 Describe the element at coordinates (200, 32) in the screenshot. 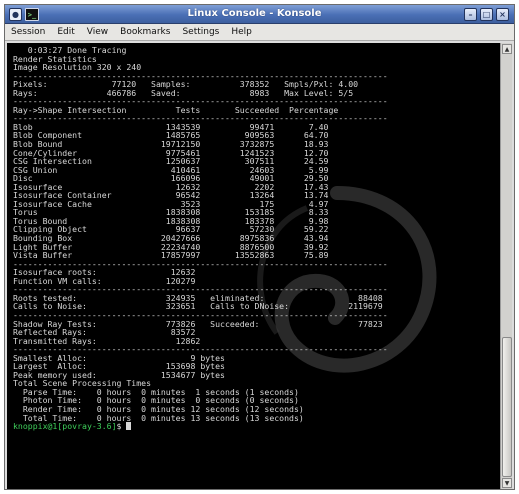

I see `menu-settings: Settings` at that location.